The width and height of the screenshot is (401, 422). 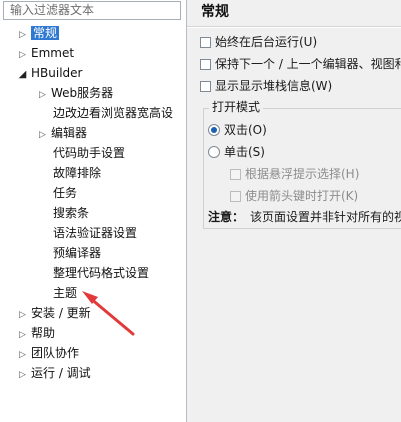 What do you see at coordinates (325, 217) in the screenshot?
I see `note-text: 该页面设置并非针对所有的视` at bounding box center [325, 217].